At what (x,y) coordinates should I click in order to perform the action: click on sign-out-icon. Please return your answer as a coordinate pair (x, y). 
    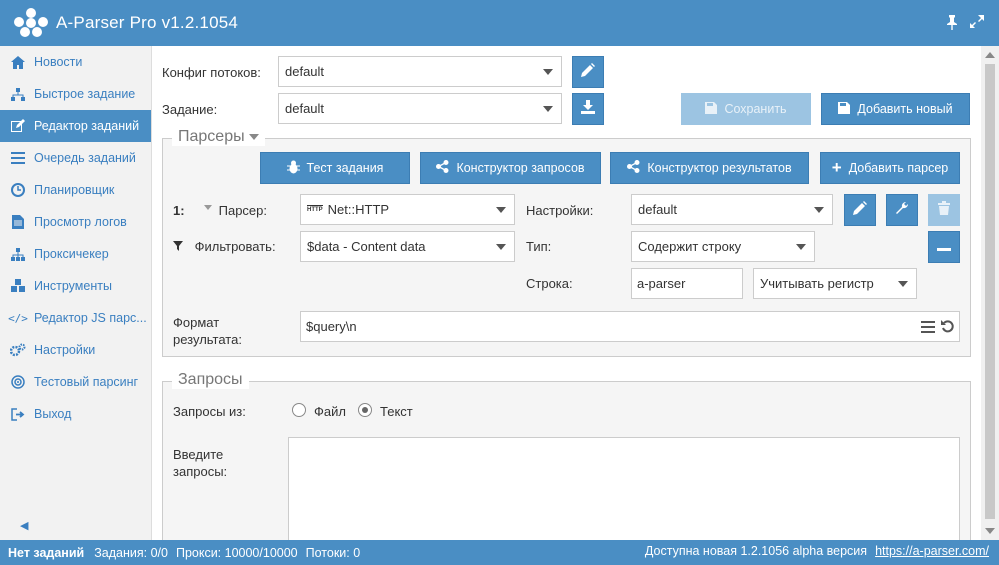
    Looking at the image, I should click on (18, 414).